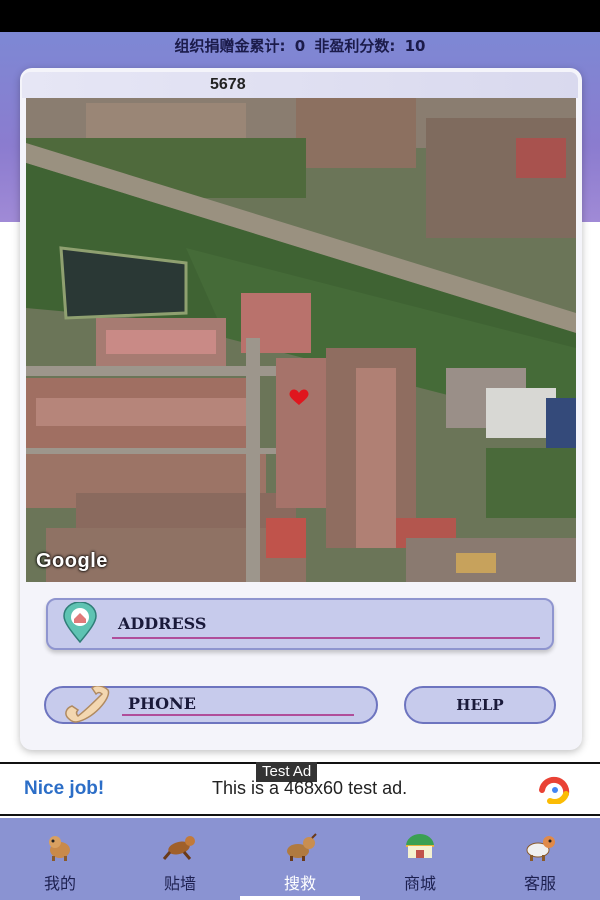 This screenshot has height=900, width=600. Describe the element at coordinates (299, 397) in the screenshot. I see `heart-icon` at that location.